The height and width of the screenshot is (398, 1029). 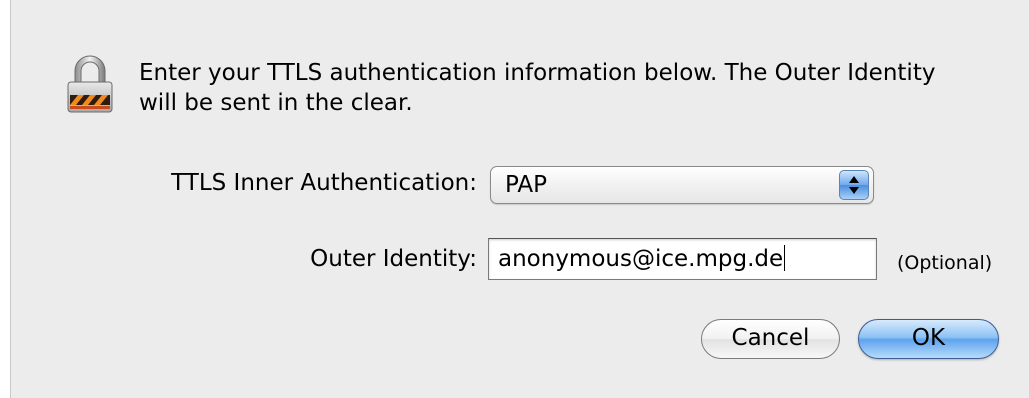 What do you see at coordinates (928, 339) in the screenshot?
I see `ok-button: OK` at bounding box center [928, 339].